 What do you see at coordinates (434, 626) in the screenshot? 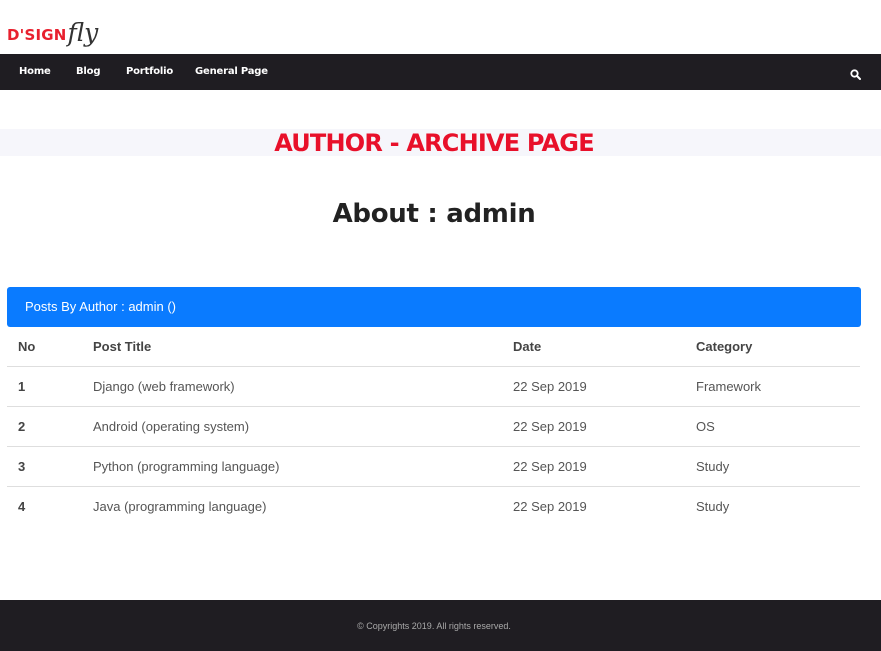
I see `copyright-text: © Copyrights 2019. All rights reserved.` at bounding box center [434, 626].